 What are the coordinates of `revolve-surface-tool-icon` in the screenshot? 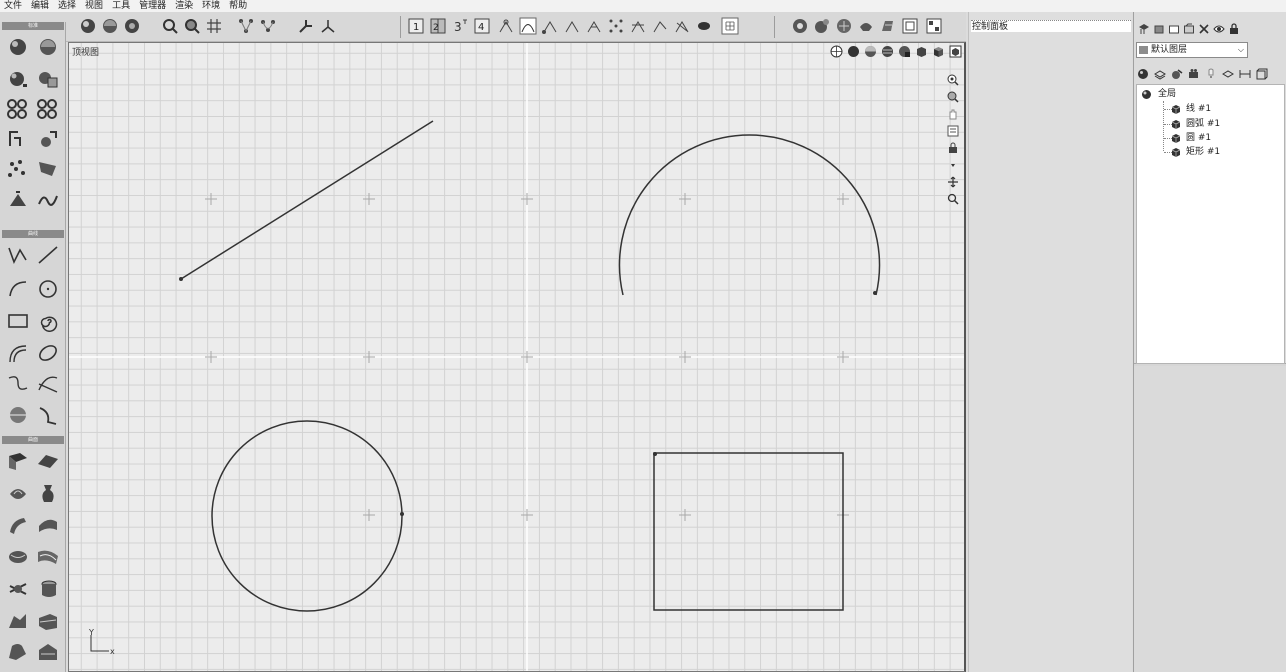 It's located at (18, 493).